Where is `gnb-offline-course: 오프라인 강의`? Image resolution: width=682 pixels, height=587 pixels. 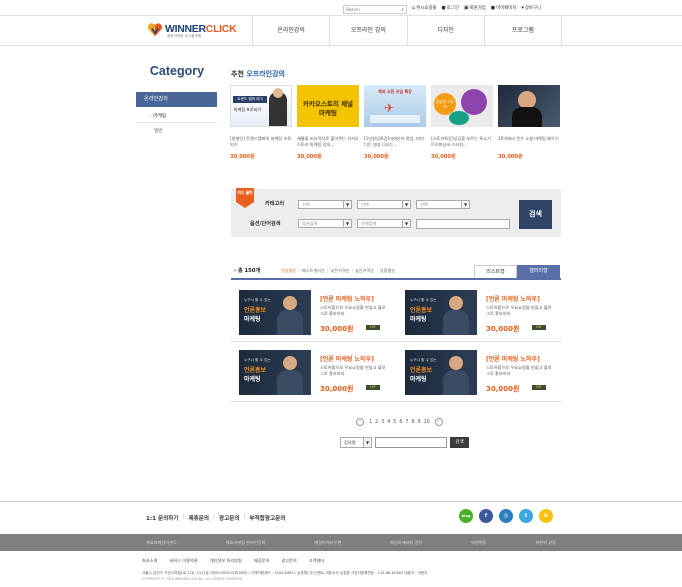 gnb-offline-course: 오프라인 강의 is located at coordinates (367, 31).